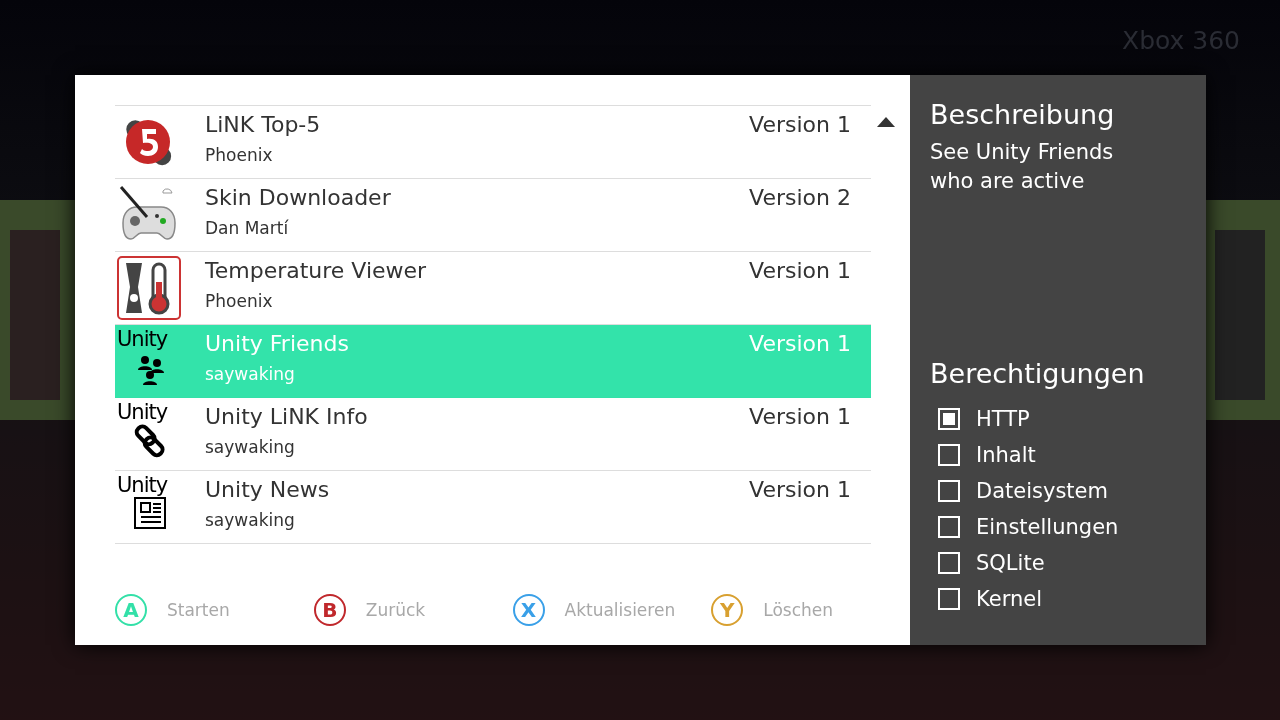 This screenshot has height=720, width=1280. I want to click on newspaper-icon, so click(150, 513).